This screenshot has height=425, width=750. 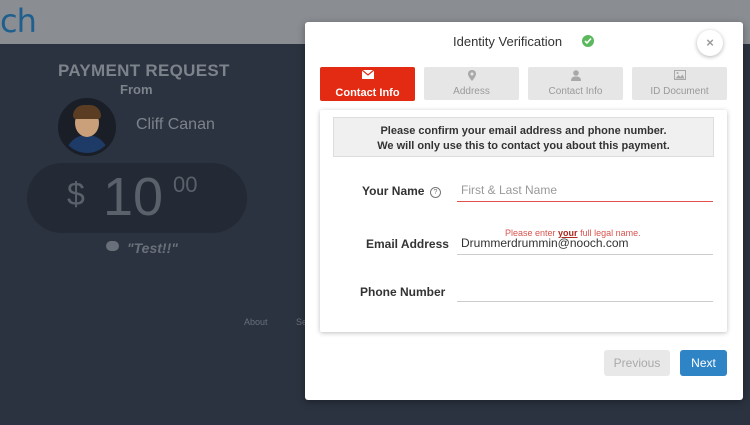 I want to click on from-label: From, so click(x=136, y=89).